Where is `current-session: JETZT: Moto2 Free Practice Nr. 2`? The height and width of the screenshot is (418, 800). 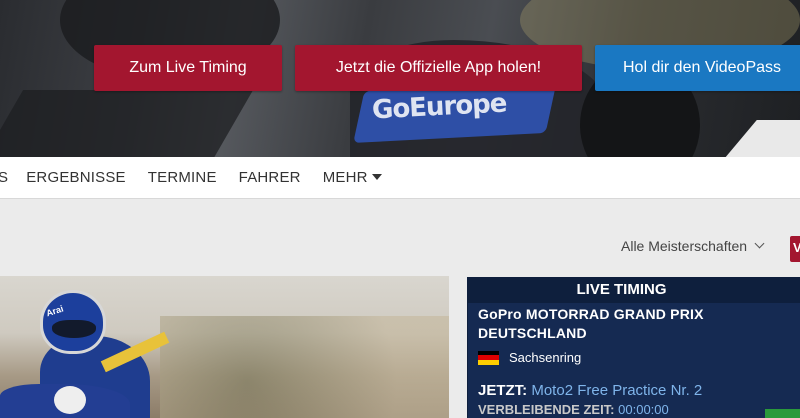
current-session: JETZT: Moto2 Free Practice Nr. 2 is located at coordinates (634, 390).